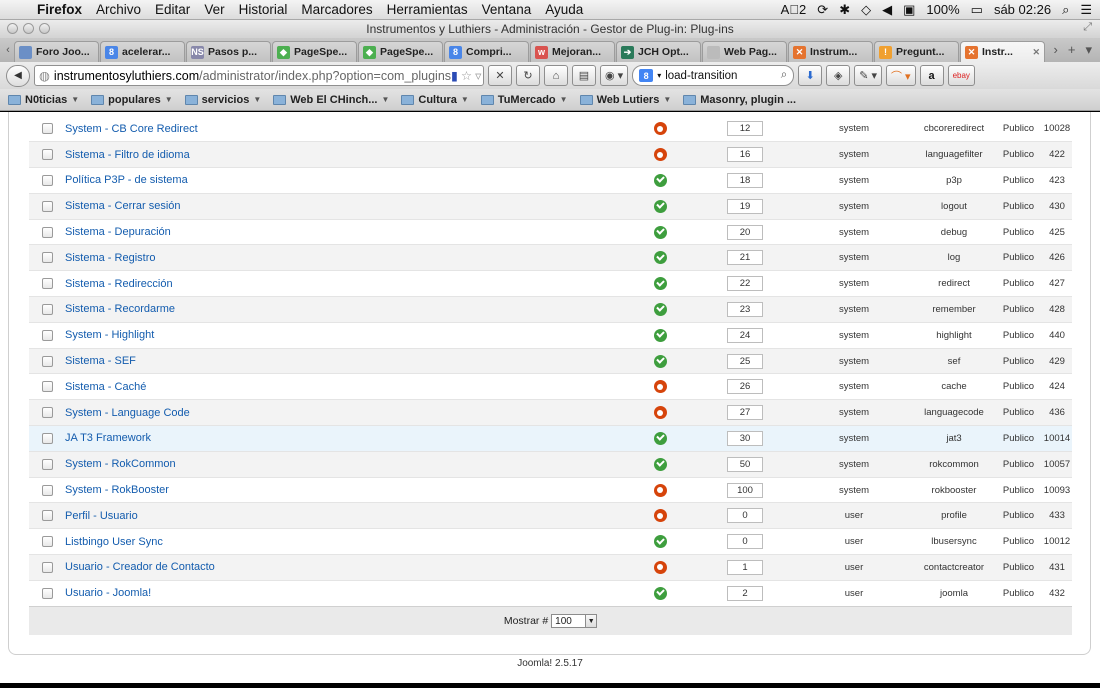 The image size is (1100, 688). I want to click on ordering-input: 24, so click(745, 335).